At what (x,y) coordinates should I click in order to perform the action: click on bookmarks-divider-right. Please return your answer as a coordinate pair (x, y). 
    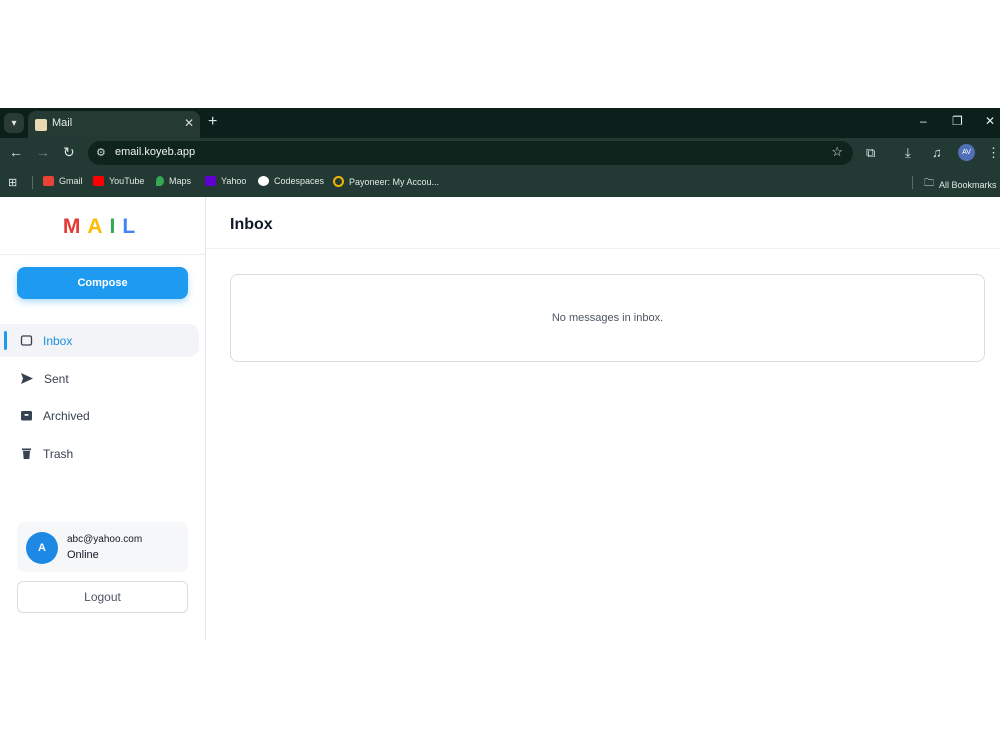
    Looking at the image, I should click on (912, 182).